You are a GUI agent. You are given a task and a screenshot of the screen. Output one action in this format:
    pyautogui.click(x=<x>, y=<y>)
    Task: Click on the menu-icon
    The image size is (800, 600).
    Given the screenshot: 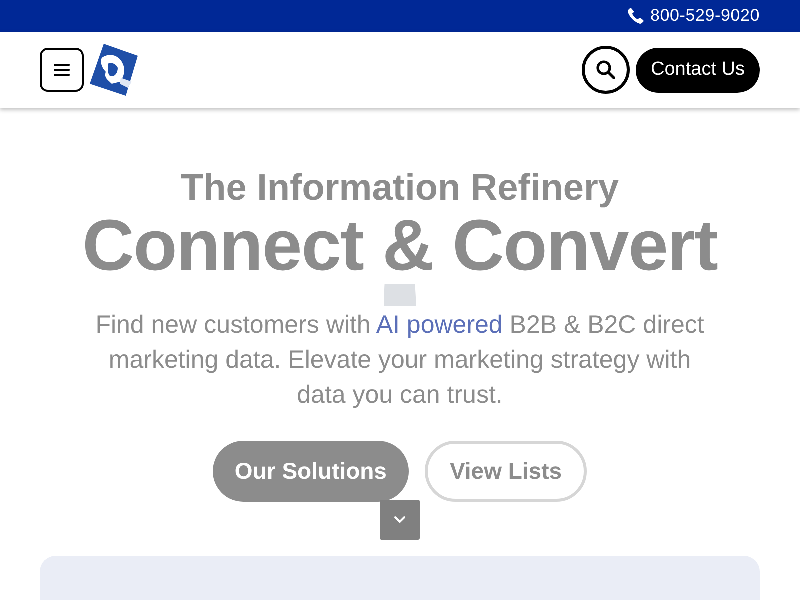 What is the action you would take?
    pyautogui.click(x=62, y=70)
    